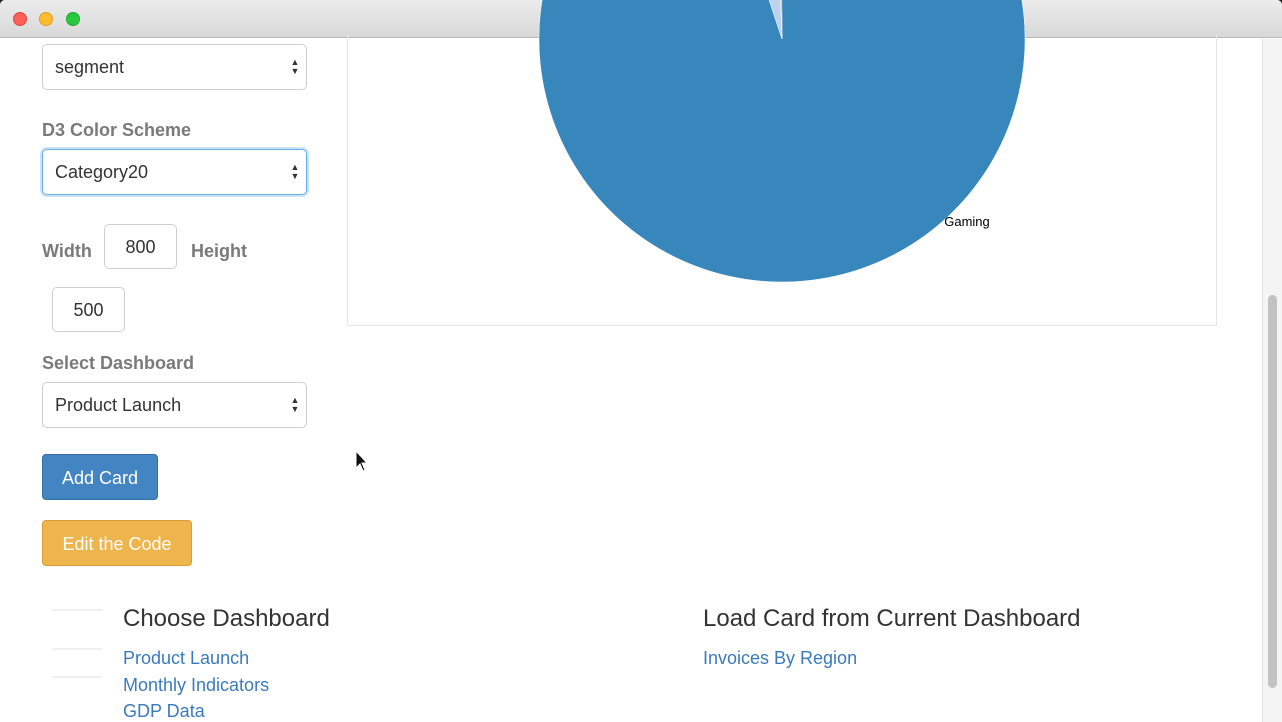 This screenshot has width=1282, height=722. I want to click on add-card-button: Add Card, so click(100, 477).